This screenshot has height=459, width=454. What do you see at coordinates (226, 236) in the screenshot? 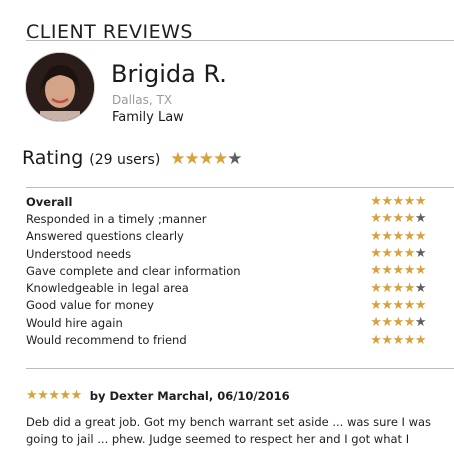
I see `criteria-row: Answered questions clearly ★★★★★` at bounding box center [226, 236].